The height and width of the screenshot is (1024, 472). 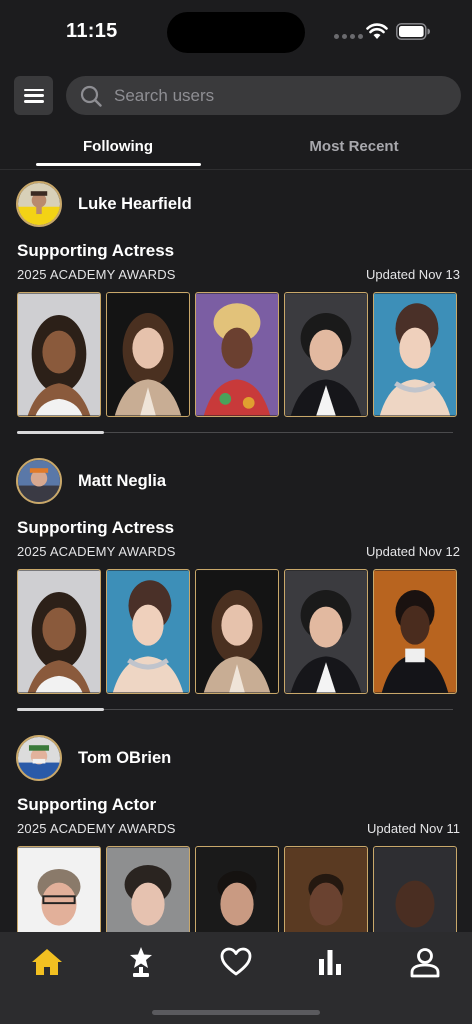 I want to click on feed-tabs: Following Most Recent, so click(x=236, y=151).